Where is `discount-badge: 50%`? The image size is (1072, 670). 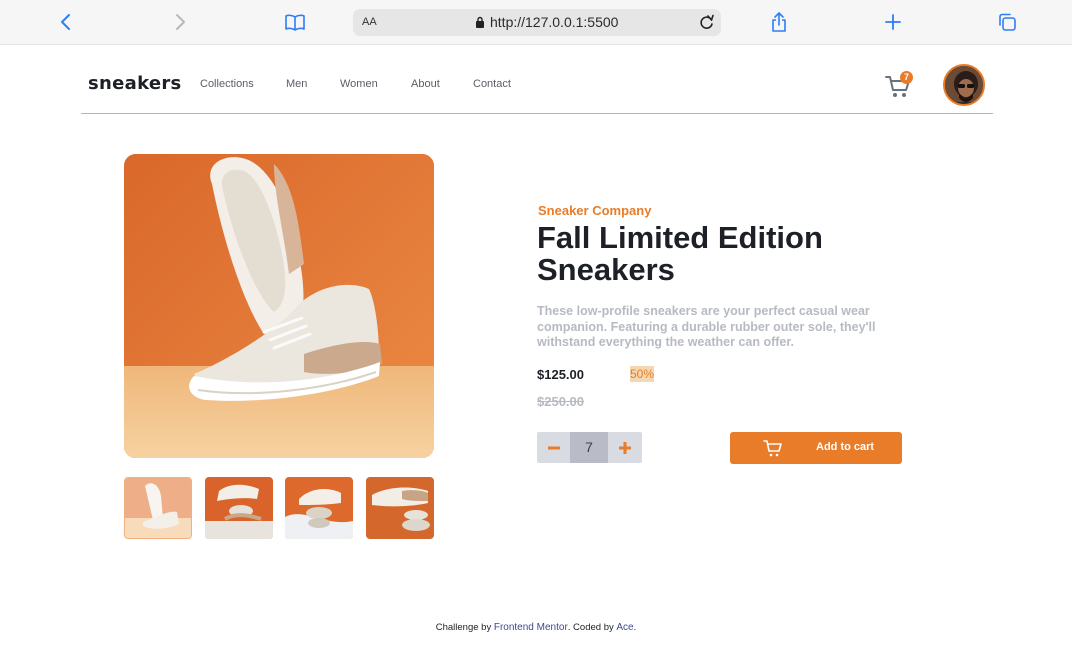
discount-badge: 50% is located at coordinates (642, 374).